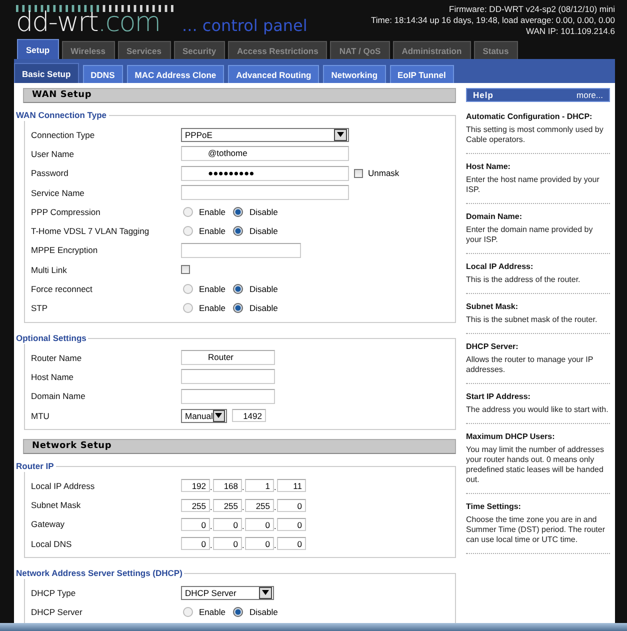  I want to click on field-label: Gateway, so click(48, 524).